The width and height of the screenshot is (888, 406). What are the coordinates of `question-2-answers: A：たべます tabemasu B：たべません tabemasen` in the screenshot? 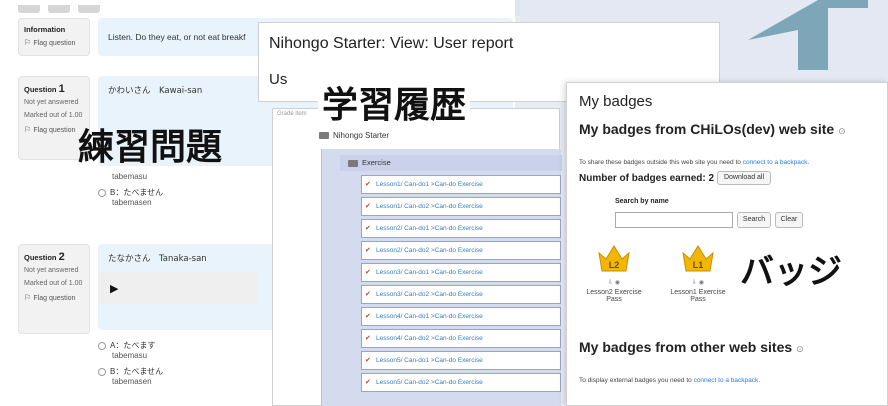 It's located at (130, 366).